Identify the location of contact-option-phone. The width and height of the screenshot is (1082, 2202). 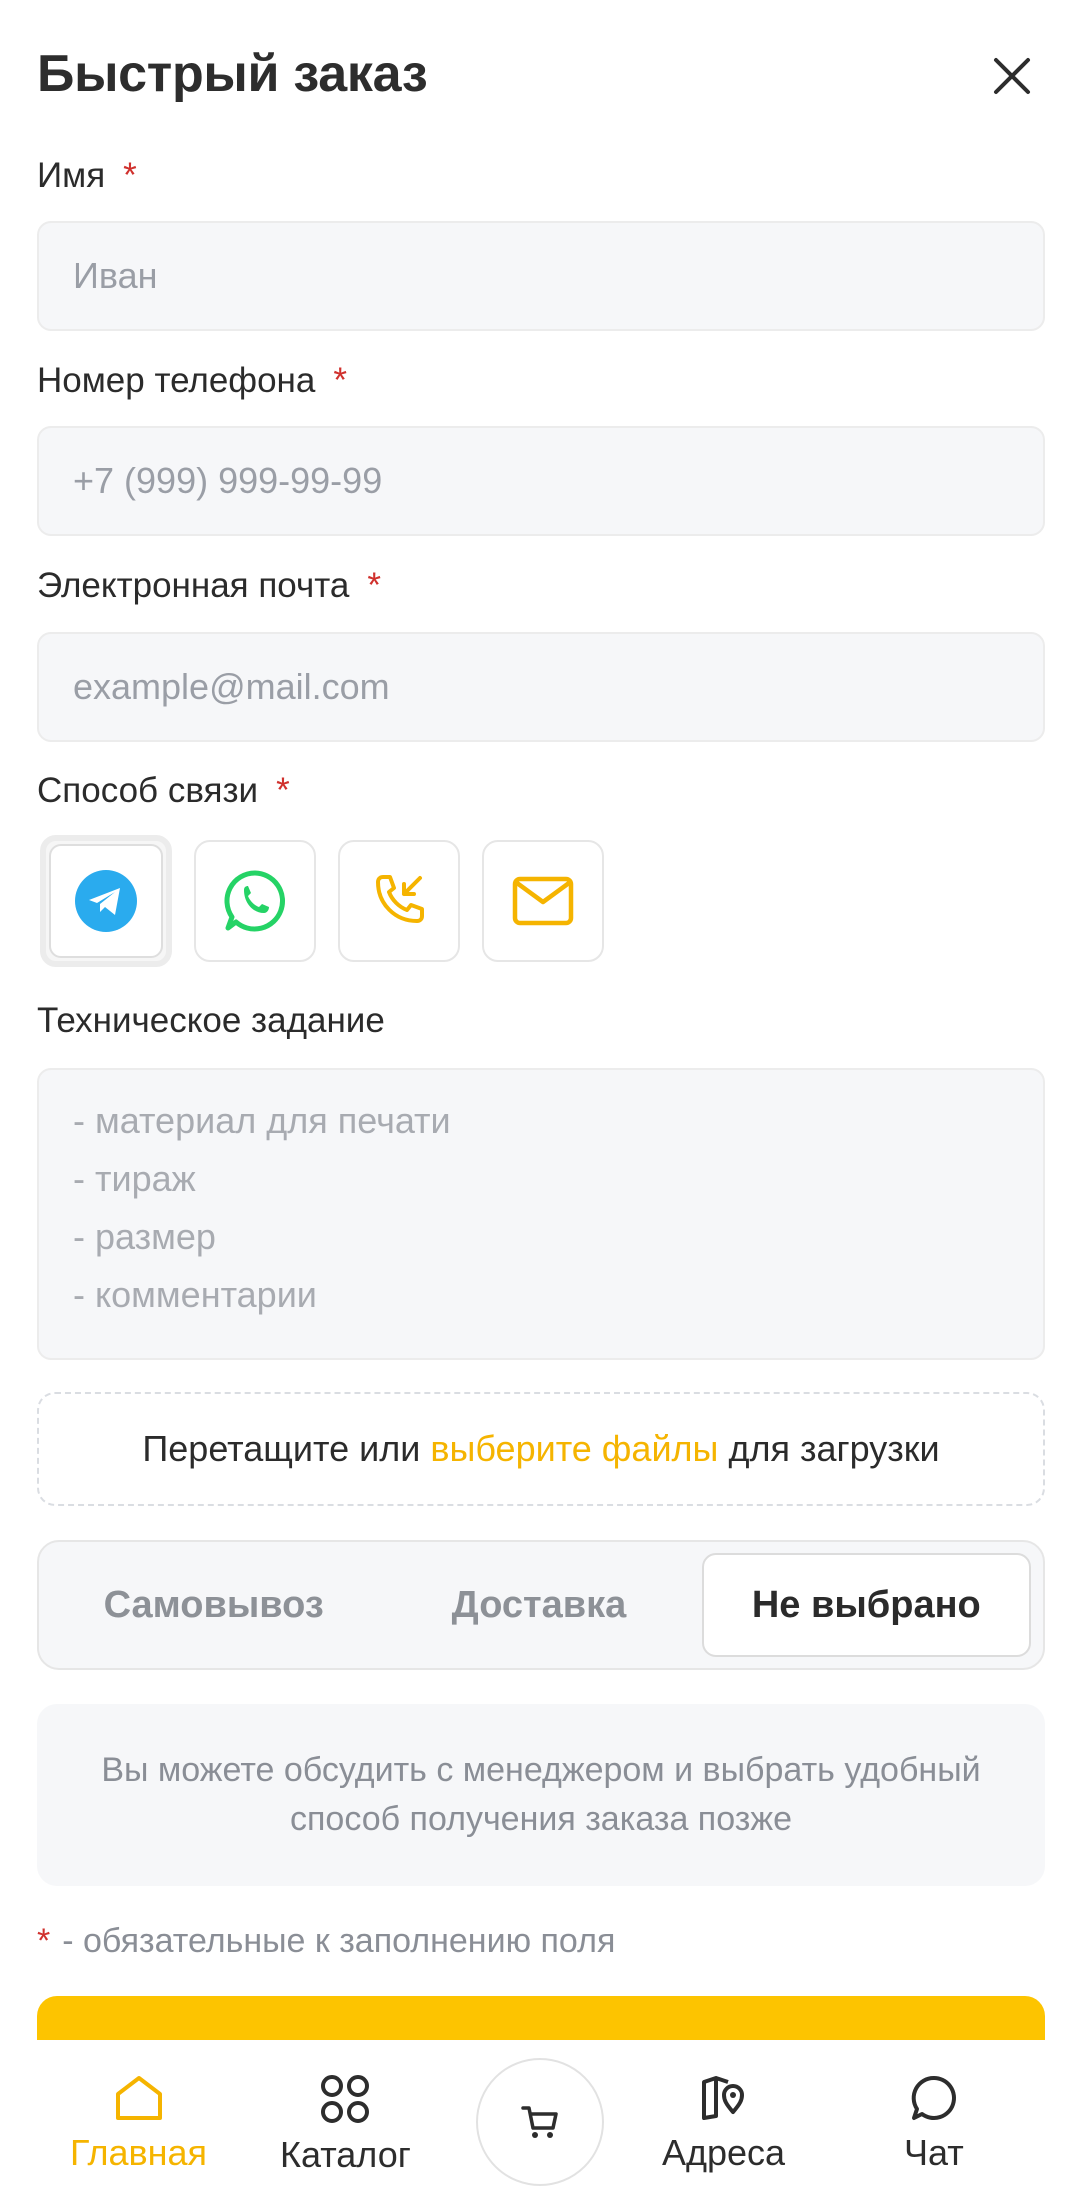
(399, 901).